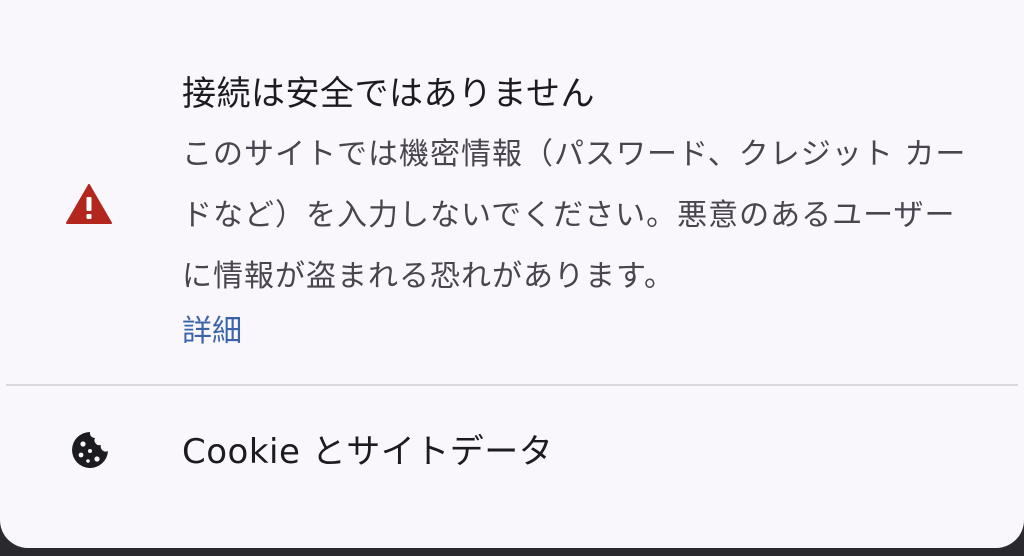  I want to click on connection-title: 接続は安全ではありません, so click(388, 94).